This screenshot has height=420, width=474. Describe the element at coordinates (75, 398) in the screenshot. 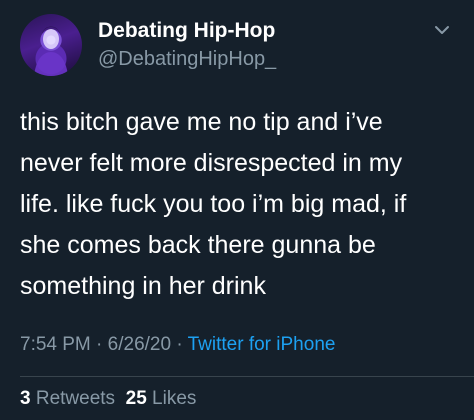

I see `retweets-label: Retweets` at that location.